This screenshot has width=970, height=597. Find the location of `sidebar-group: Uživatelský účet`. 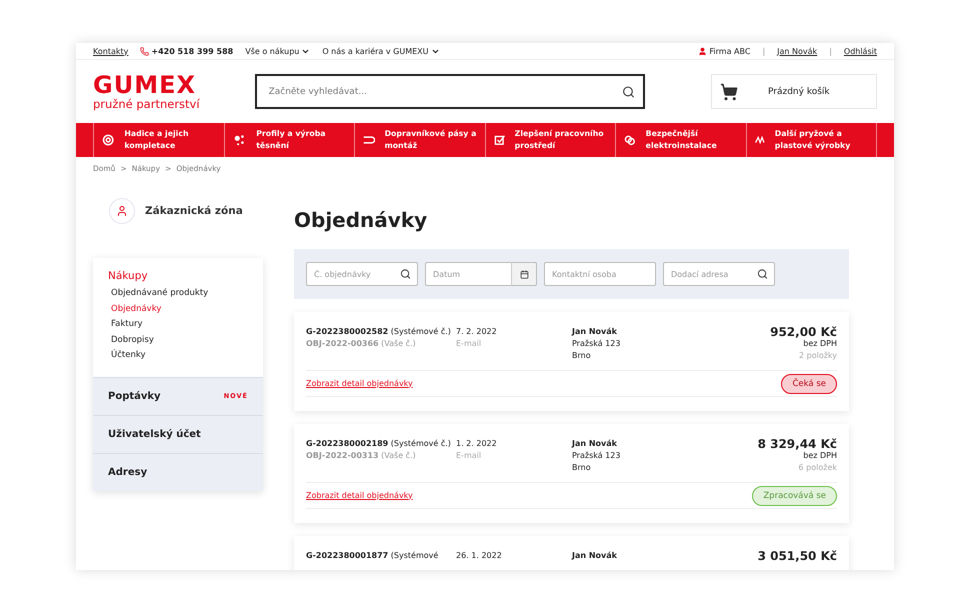

sidebar-group: Uživatelský účet is located at coordinates (178, 433).